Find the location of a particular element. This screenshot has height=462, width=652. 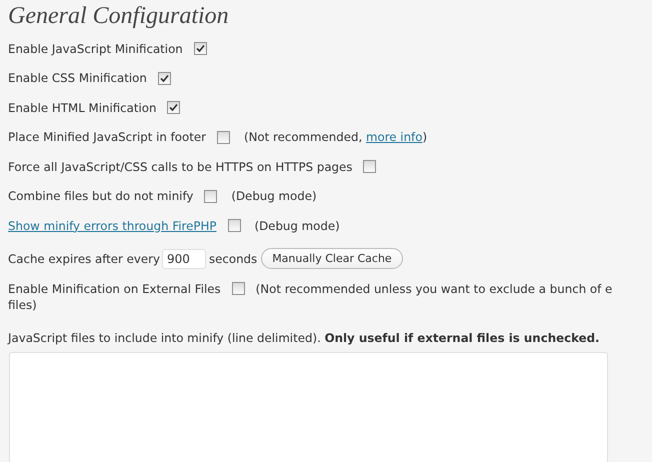

more-info-link: more info is located at coordinates (394, 137).